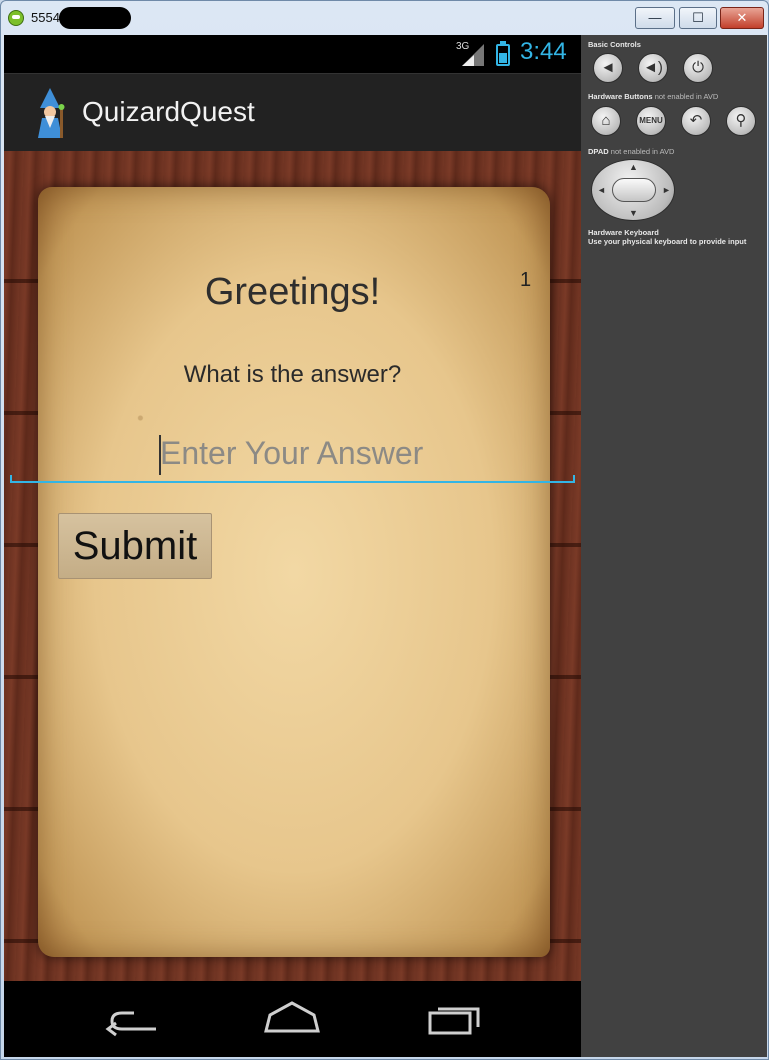 This screenshot has width=769, height=1060. I want to click on menu-button: MENU, so click(651, 121).